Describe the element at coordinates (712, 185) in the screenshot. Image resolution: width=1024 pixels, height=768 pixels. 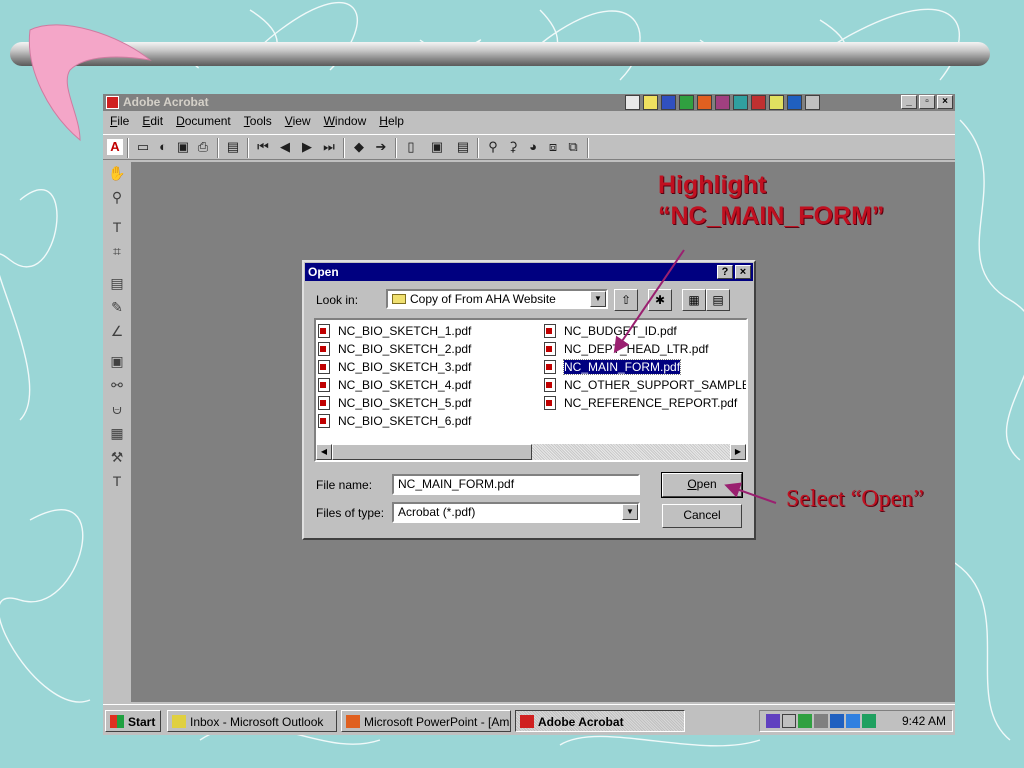
I see `highlight-annotation-line1: Highlight` at that location.